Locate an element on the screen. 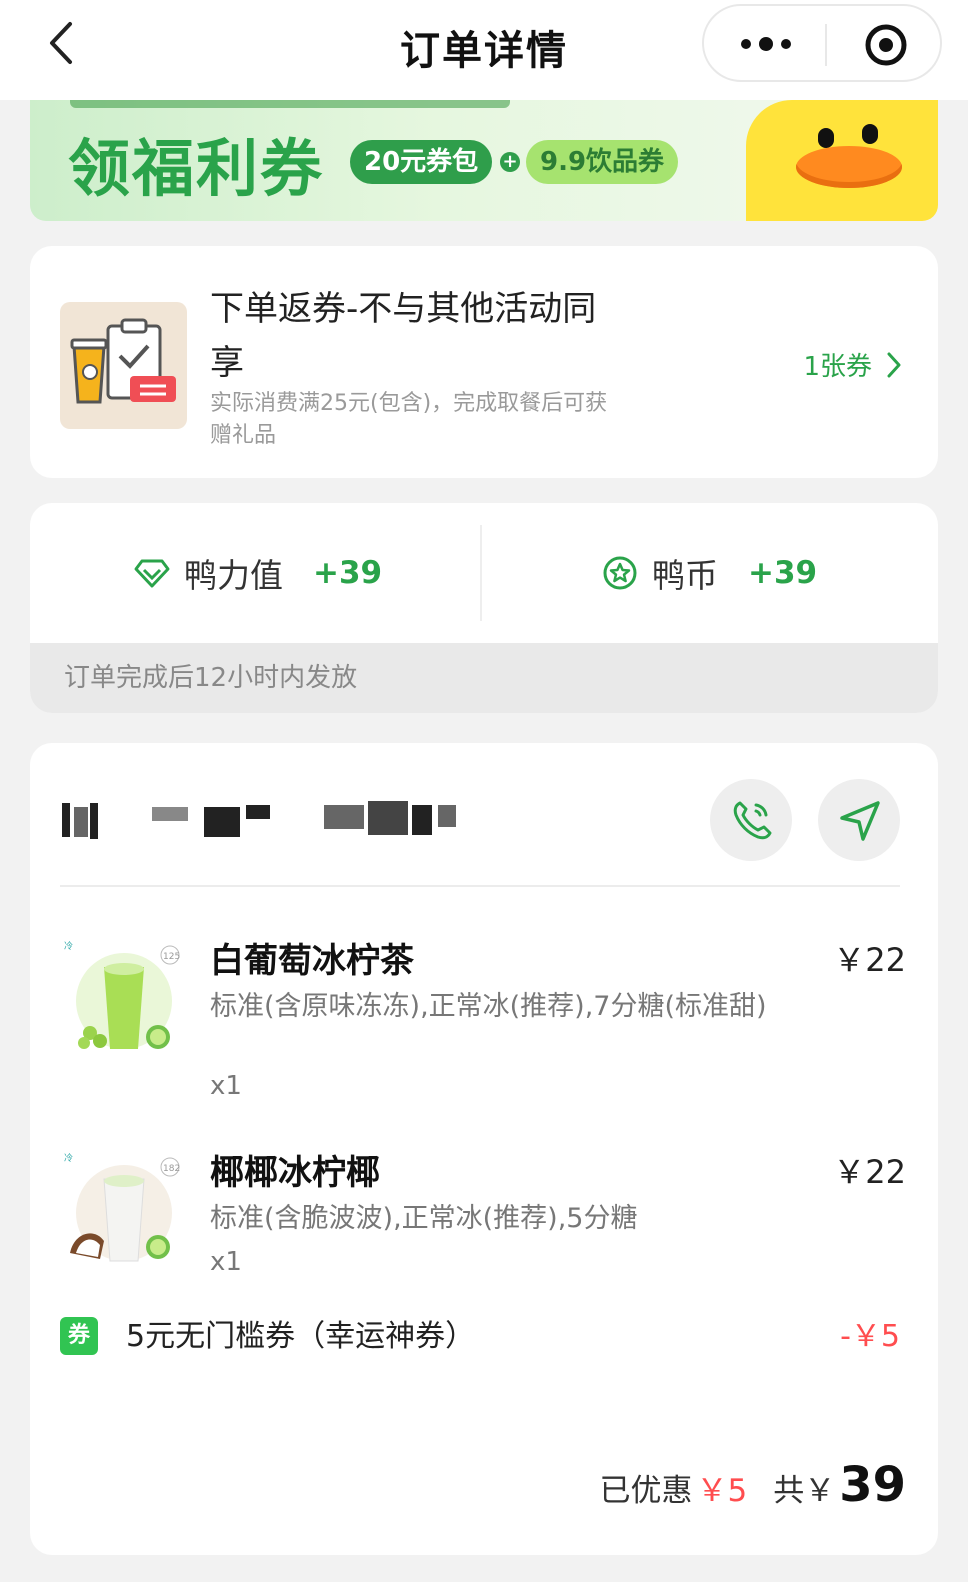  coupon-count-link: 1张券 is located at coordinates (852, 364).